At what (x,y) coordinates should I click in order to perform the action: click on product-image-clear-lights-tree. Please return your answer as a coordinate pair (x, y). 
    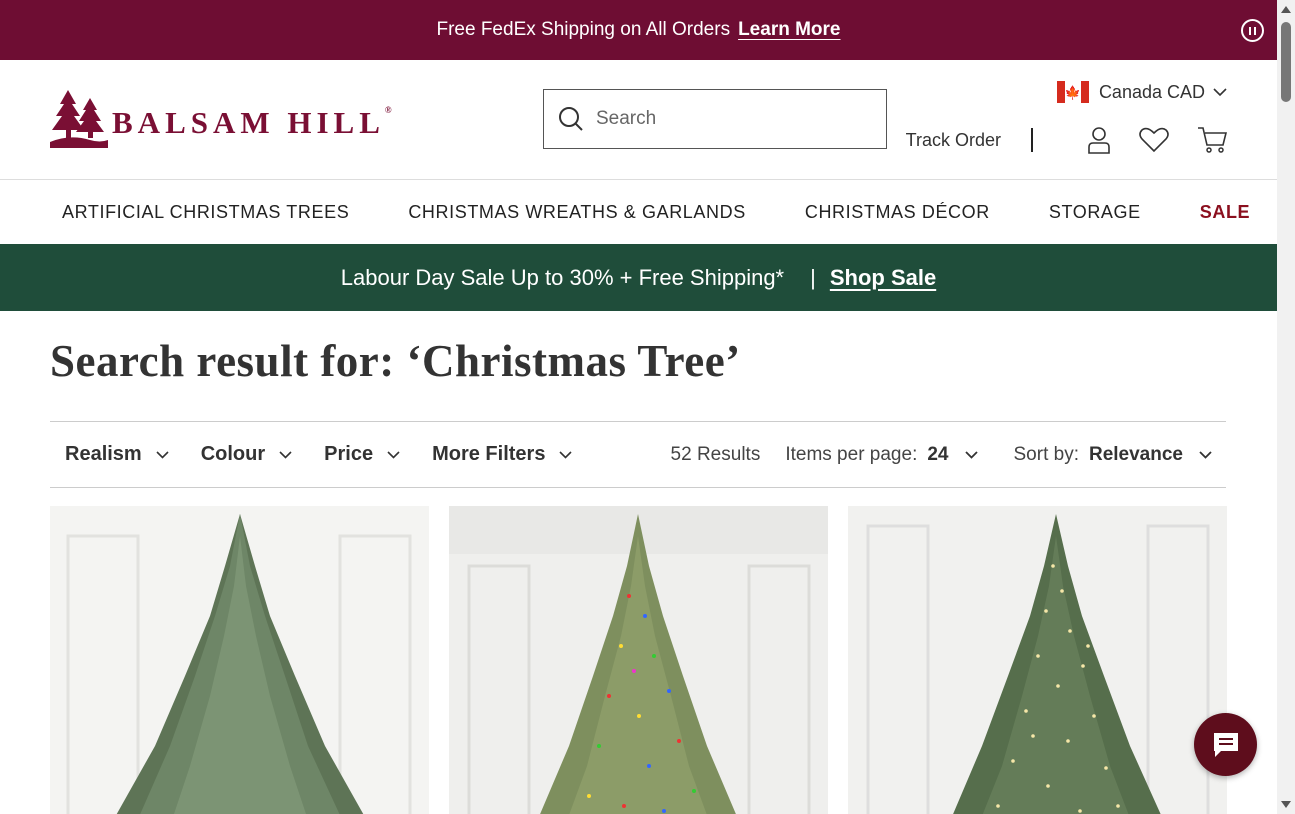
    Looking at the image, I should click on (1037, 660).